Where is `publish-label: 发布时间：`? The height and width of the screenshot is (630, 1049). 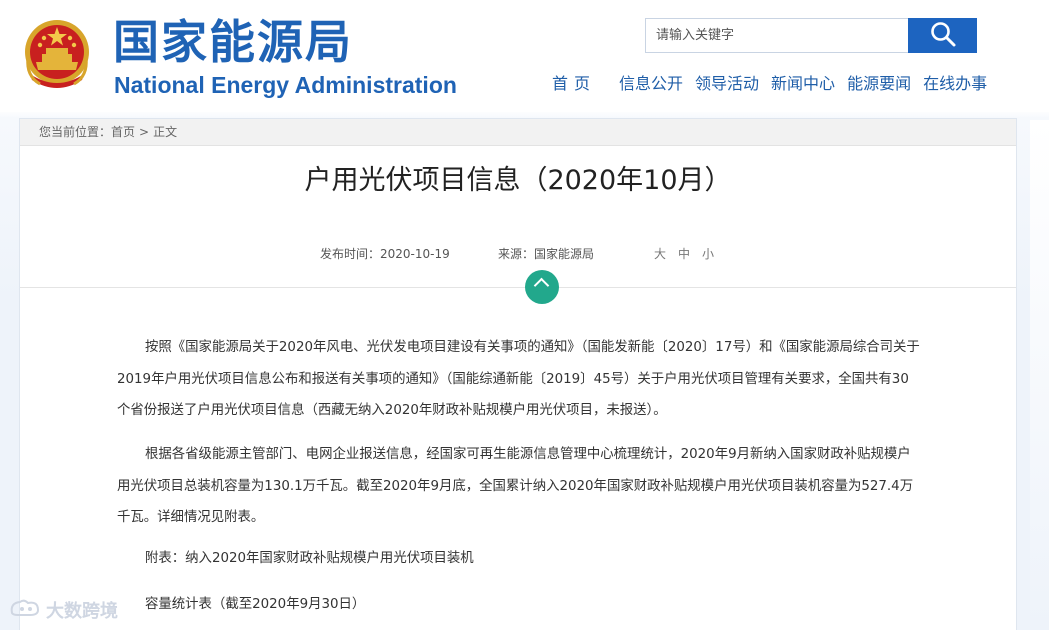
publish-label: 发布时间： is located at coordinates (350, 254).